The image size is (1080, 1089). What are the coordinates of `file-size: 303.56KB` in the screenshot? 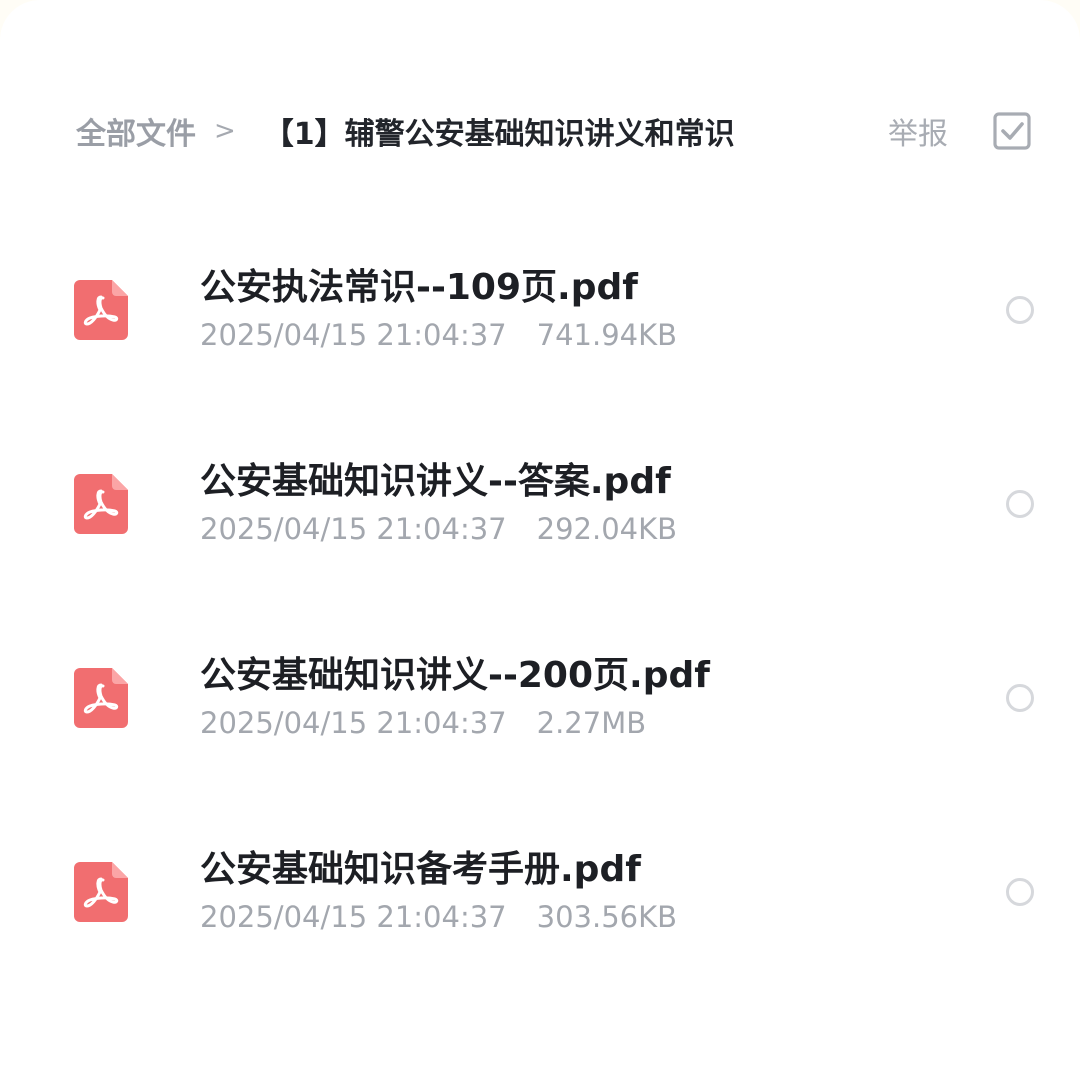 It's located at (607, 917).